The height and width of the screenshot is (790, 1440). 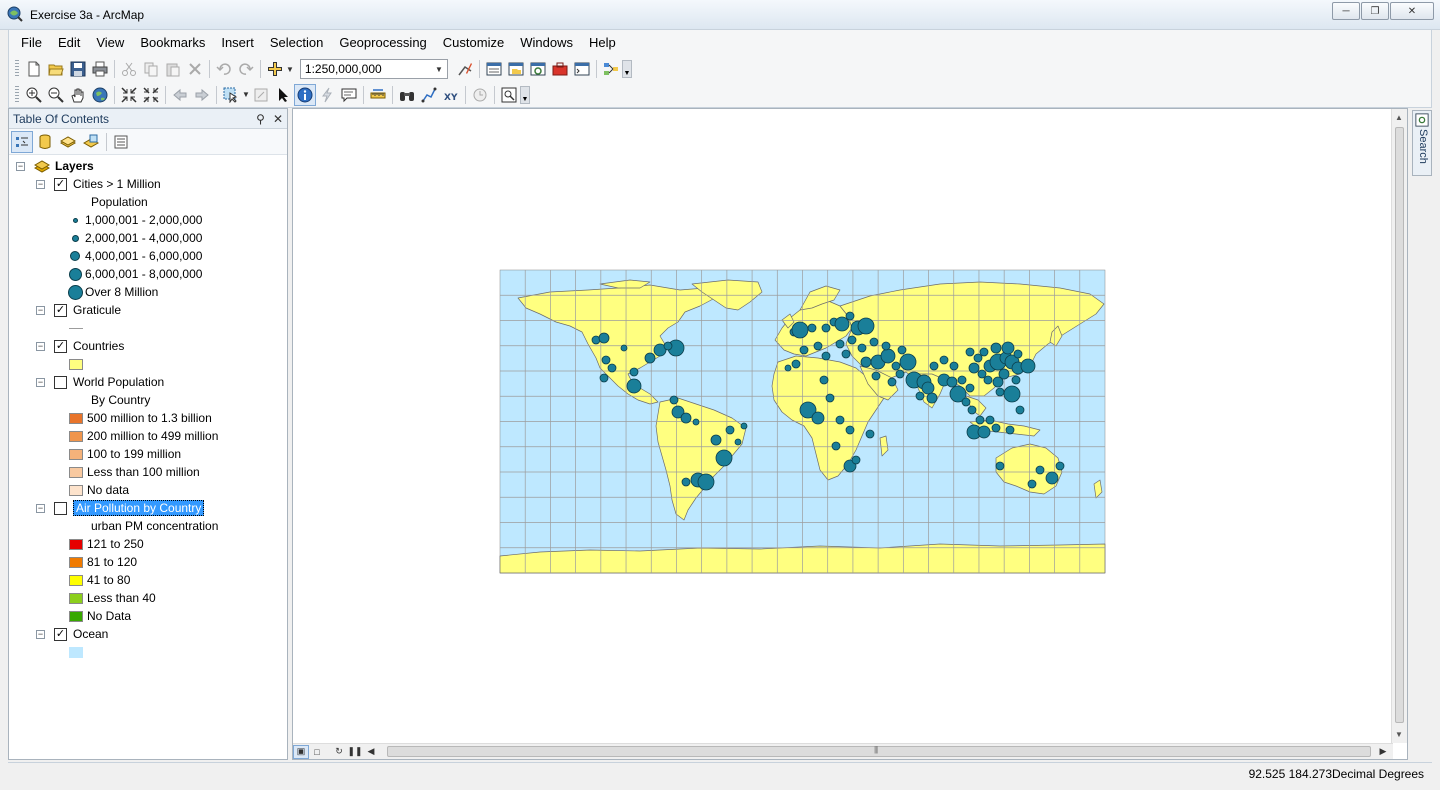 I want to click on add-data-button, so click(x=275, y=69).